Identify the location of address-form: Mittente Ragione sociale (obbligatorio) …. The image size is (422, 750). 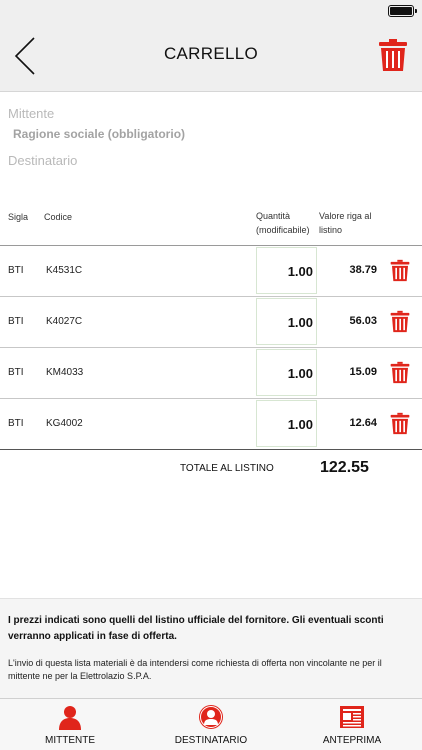
(211, 147).